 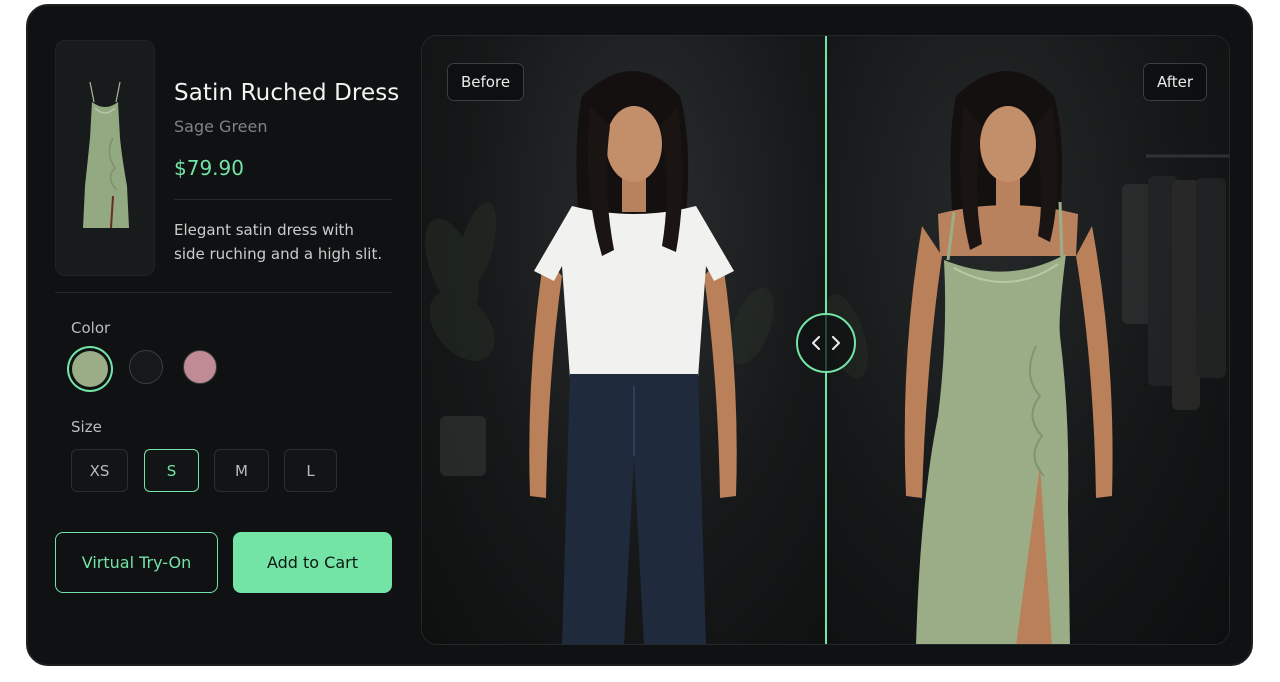 I want to click on product-name: Satin Ruched Dress, so click(x=287, y=93).